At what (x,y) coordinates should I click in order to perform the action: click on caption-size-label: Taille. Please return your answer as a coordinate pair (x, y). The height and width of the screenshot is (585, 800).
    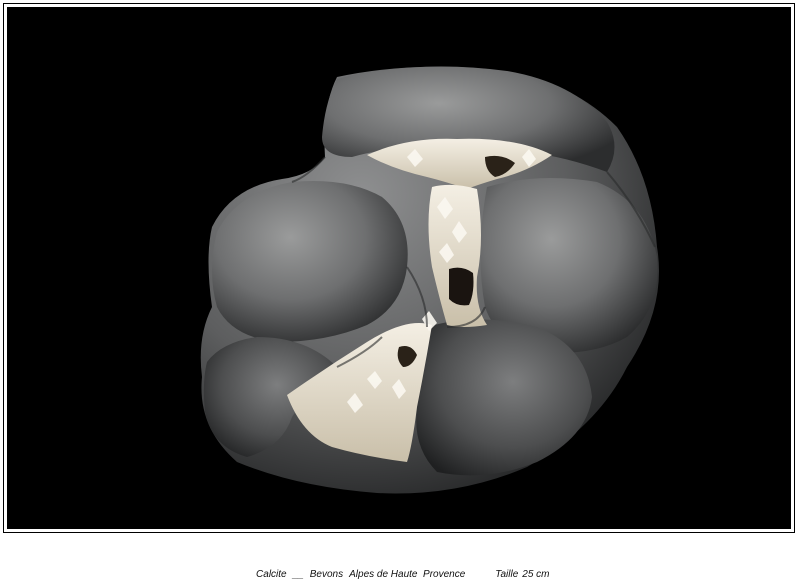
    Looking at the image, I should click on (507, 574).